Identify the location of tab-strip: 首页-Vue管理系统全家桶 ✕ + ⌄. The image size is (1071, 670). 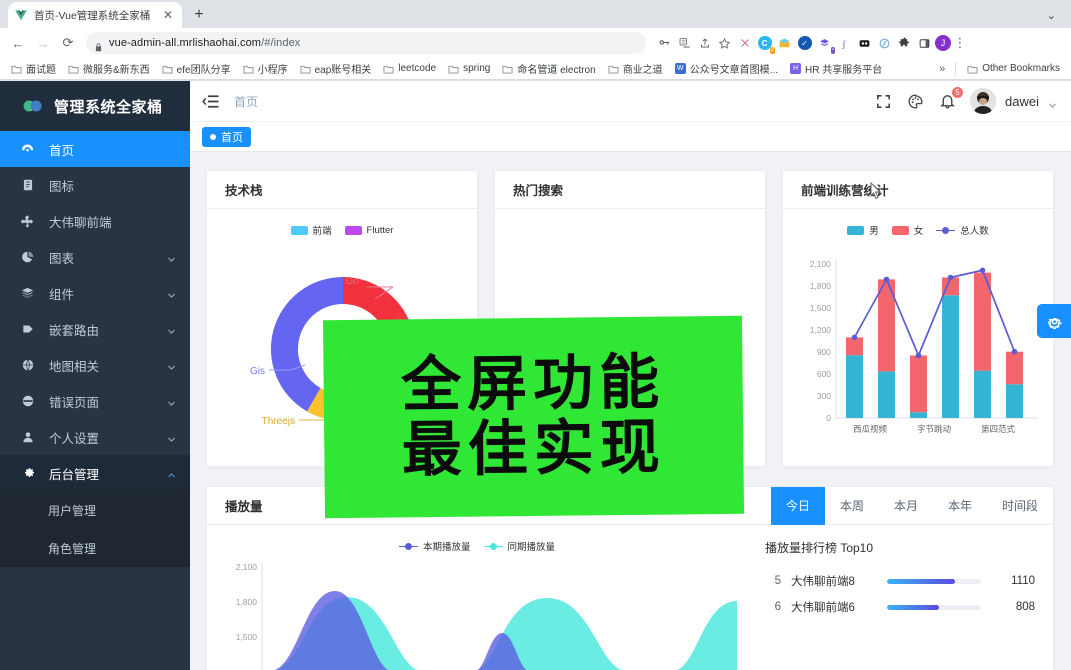
(535, 14).